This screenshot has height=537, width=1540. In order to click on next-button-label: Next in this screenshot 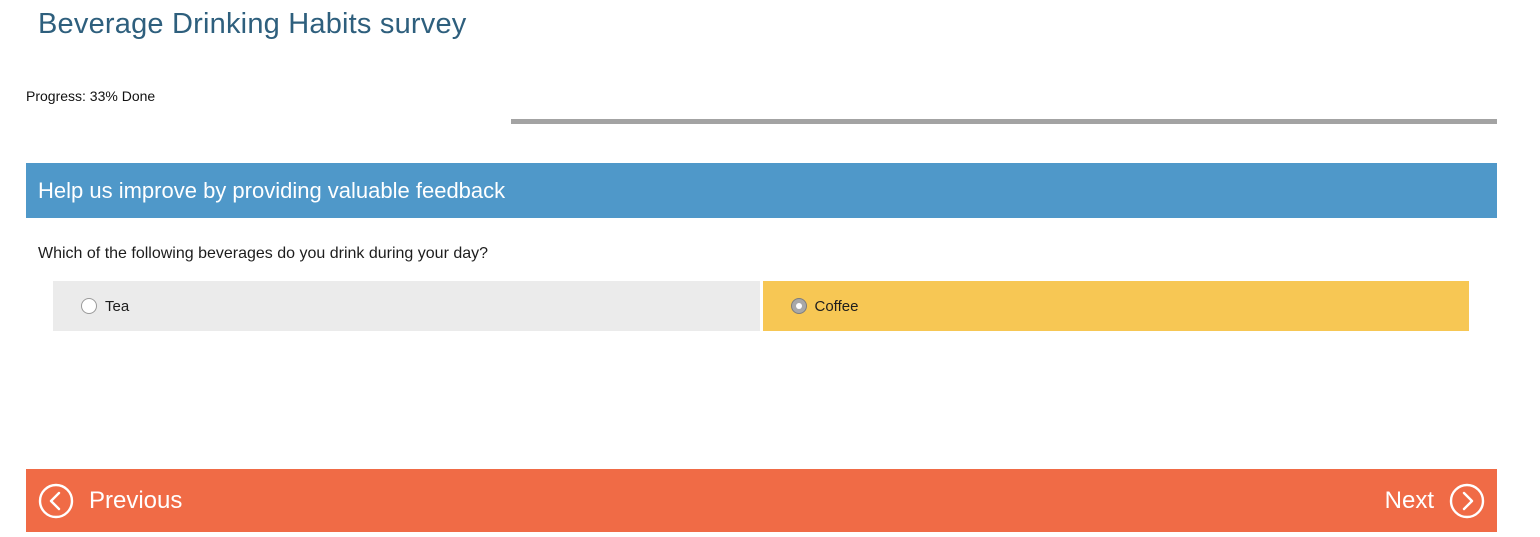, I will do `click(1409, 500)`.